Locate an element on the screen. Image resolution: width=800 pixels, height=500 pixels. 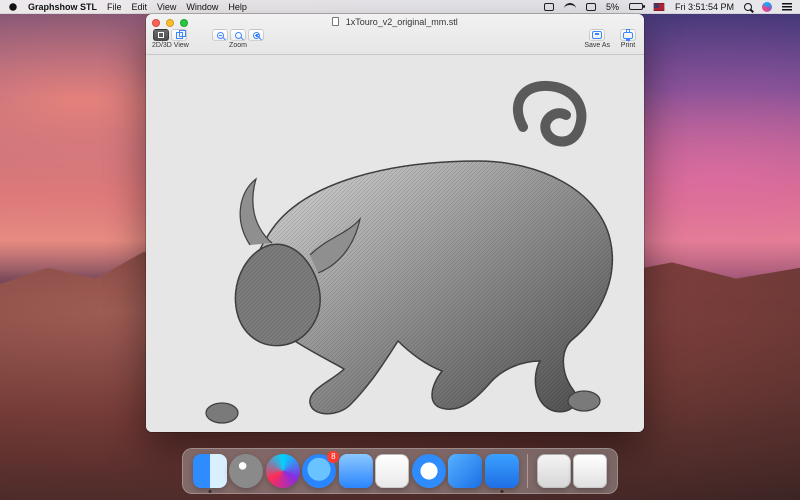
finder-icon is located at coordinates (210, 473).